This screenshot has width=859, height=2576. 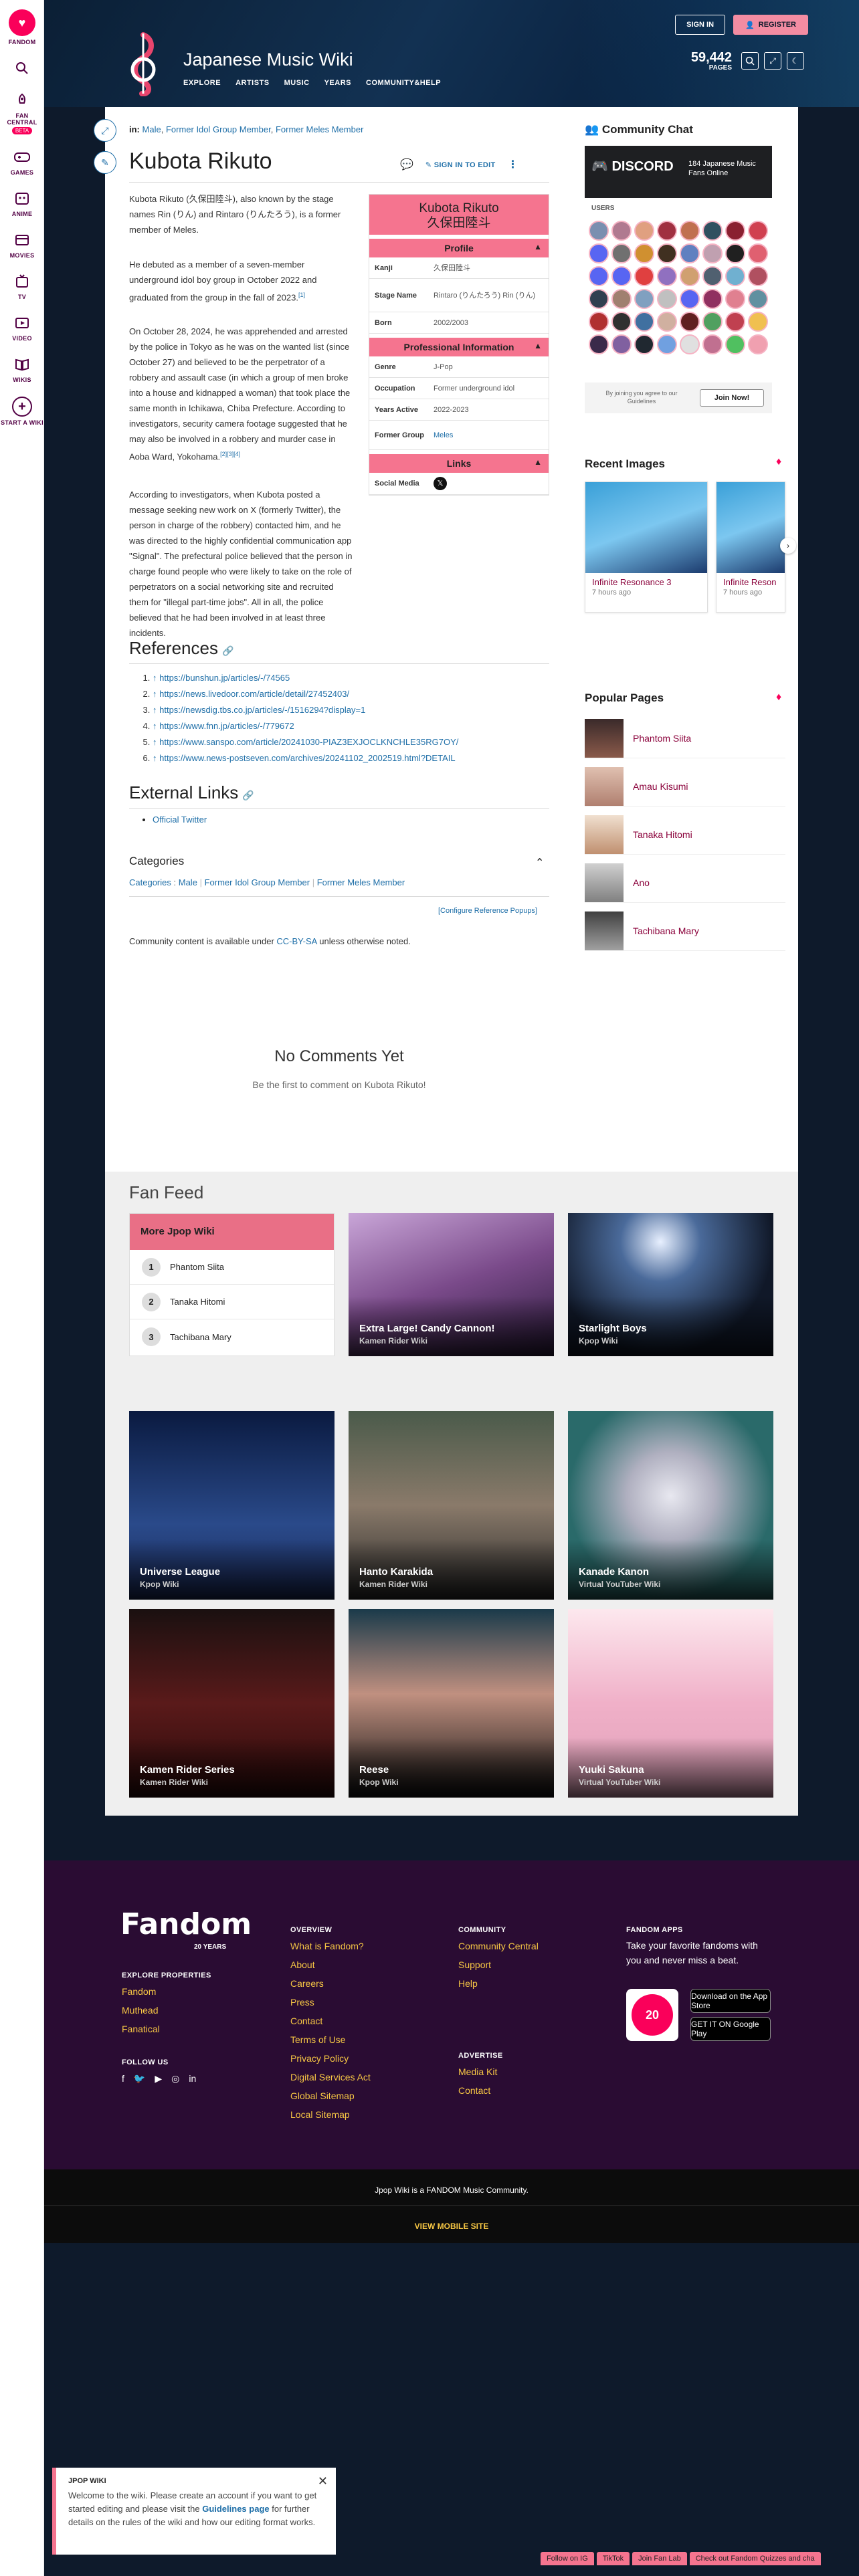 I want to click on recent-image-card: Infinite Resonance 3 7 hours ago, so click(x=646, y=547).